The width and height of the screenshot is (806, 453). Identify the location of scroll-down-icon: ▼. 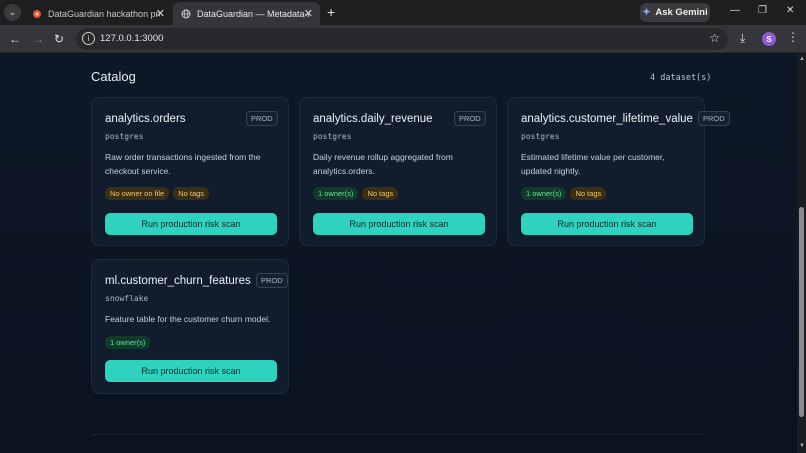
(802, 446).